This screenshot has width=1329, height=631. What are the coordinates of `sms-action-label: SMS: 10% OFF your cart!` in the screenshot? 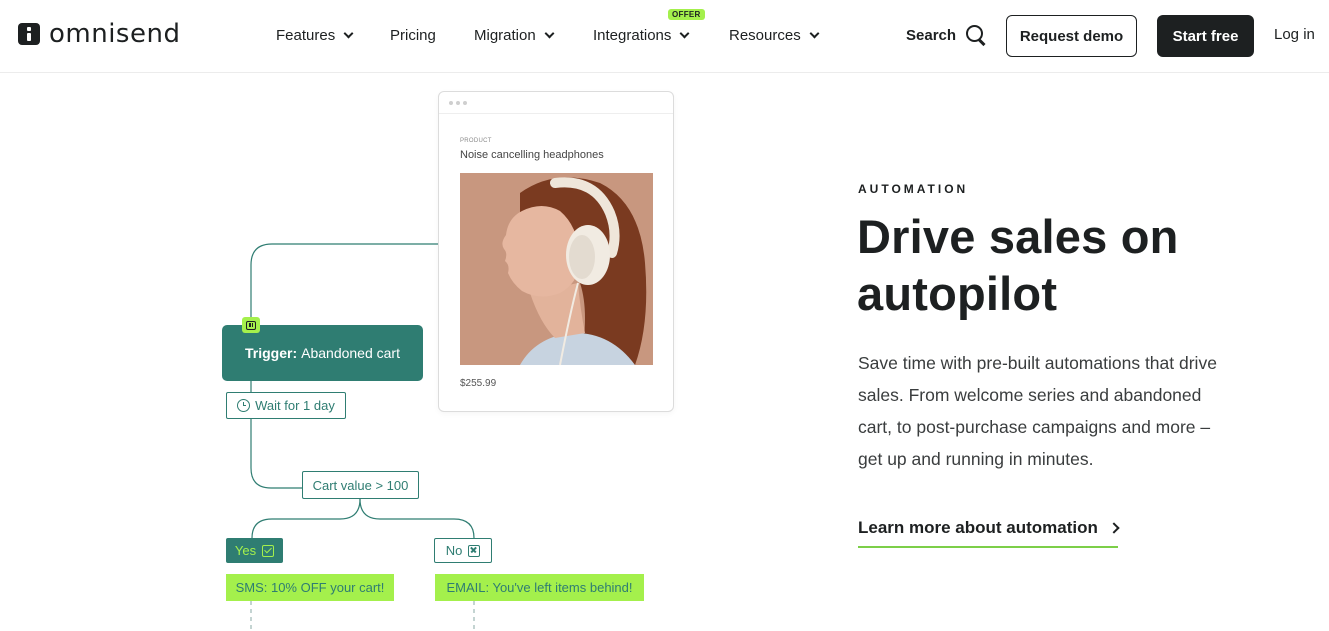 It's located at (310, 587).